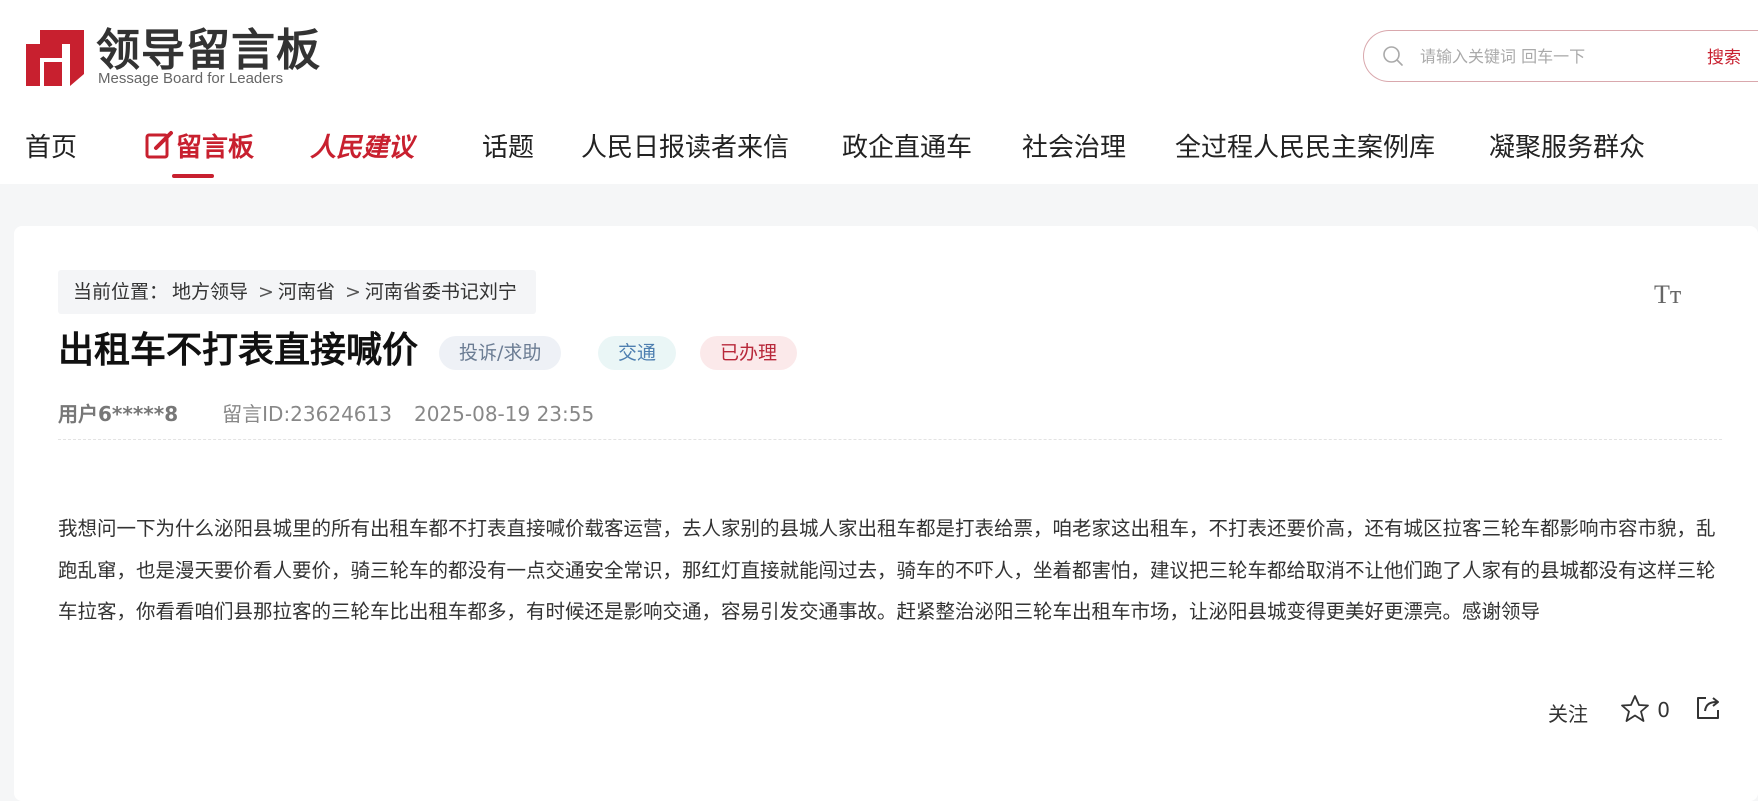 The width and height of the screenshot is (1758, 801). Describe the element at coordinates (208, 50) in the screenshot. I see `logo-title: 领导留言板` at that location.